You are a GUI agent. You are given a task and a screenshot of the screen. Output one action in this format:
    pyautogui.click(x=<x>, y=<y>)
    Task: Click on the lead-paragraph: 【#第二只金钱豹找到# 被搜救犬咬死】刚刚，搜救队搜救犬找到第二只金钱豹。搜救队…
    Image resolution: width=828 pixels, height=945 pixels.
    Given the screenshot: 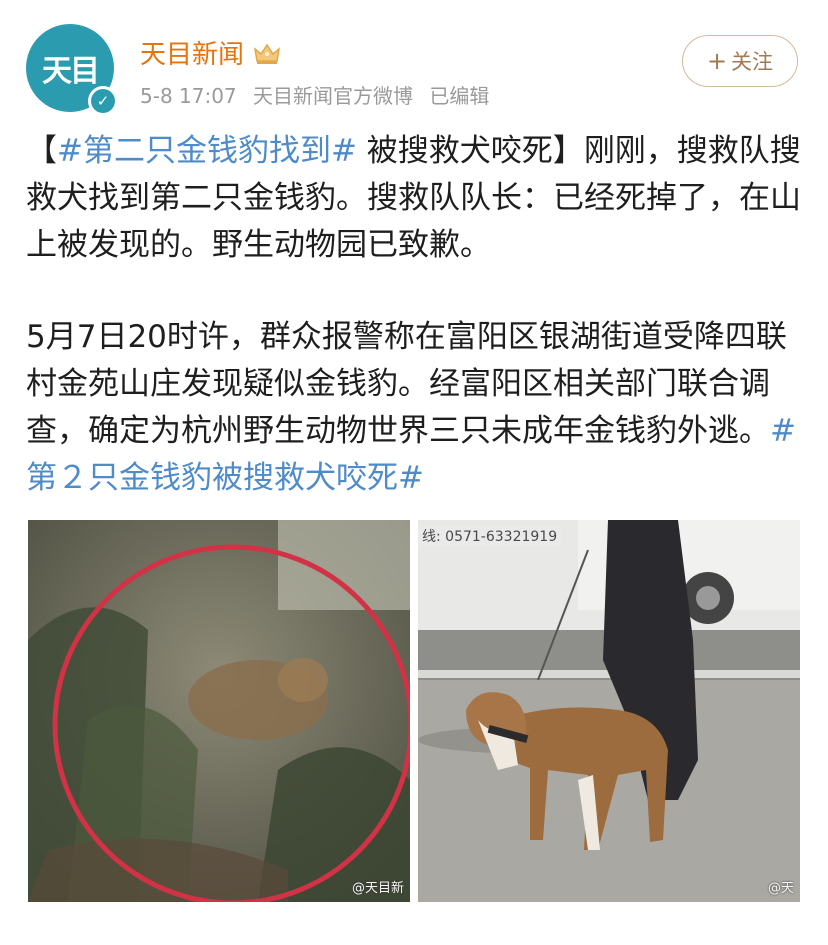 What is the action you would take?
    pyautogui.click(x=416, y=198)
    